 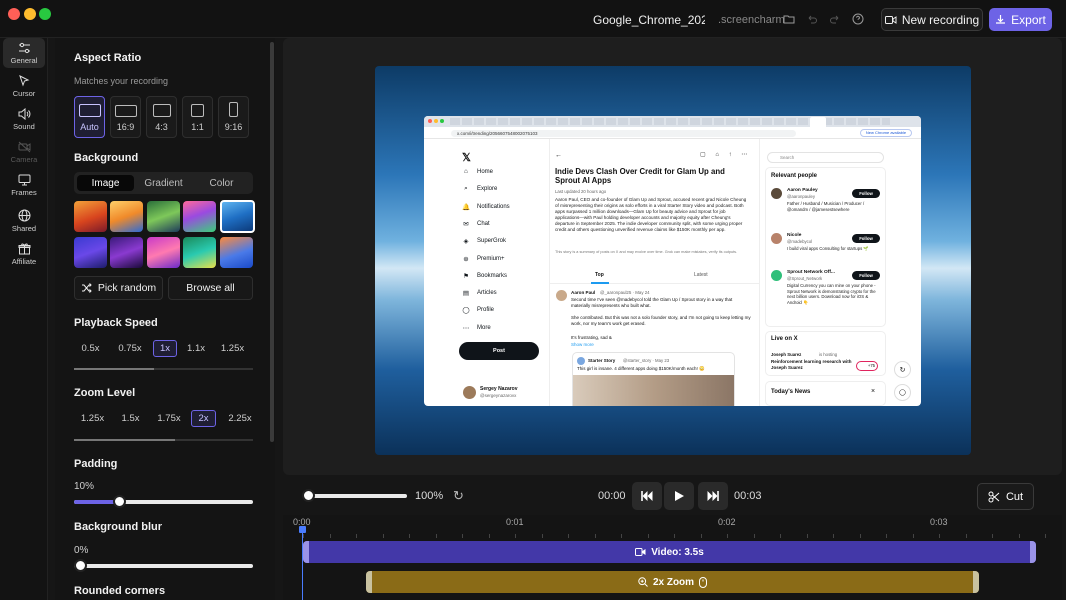 I want to click on speed-0-5x: 0.5x, so click(x=90, y=348).